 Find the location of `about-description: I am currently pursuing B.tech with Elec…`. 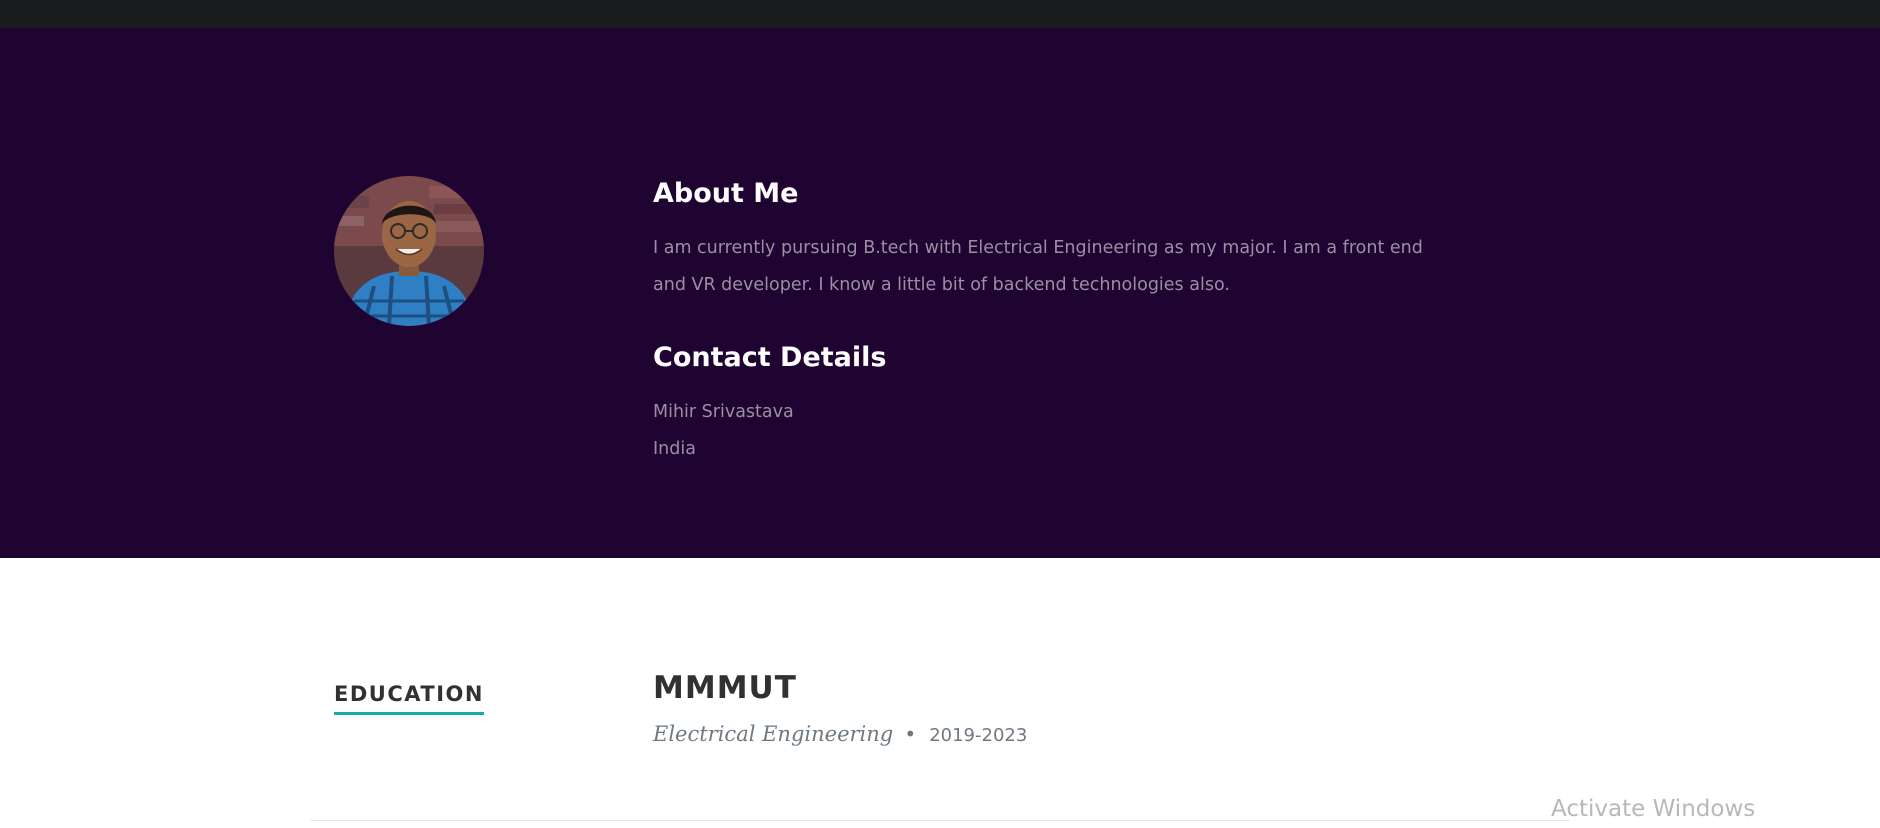

about-description: I am currently pursuing B.tech with Elec… is located at coordinates (1038, 266).